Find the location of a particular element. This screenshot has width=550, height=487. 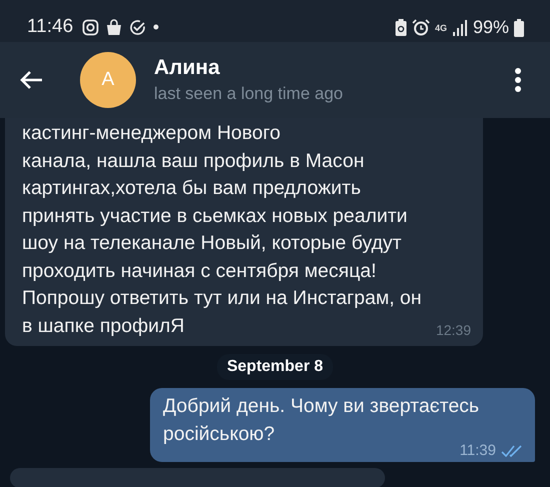

date-separator: September 8 is located at coordinates (275, 367).